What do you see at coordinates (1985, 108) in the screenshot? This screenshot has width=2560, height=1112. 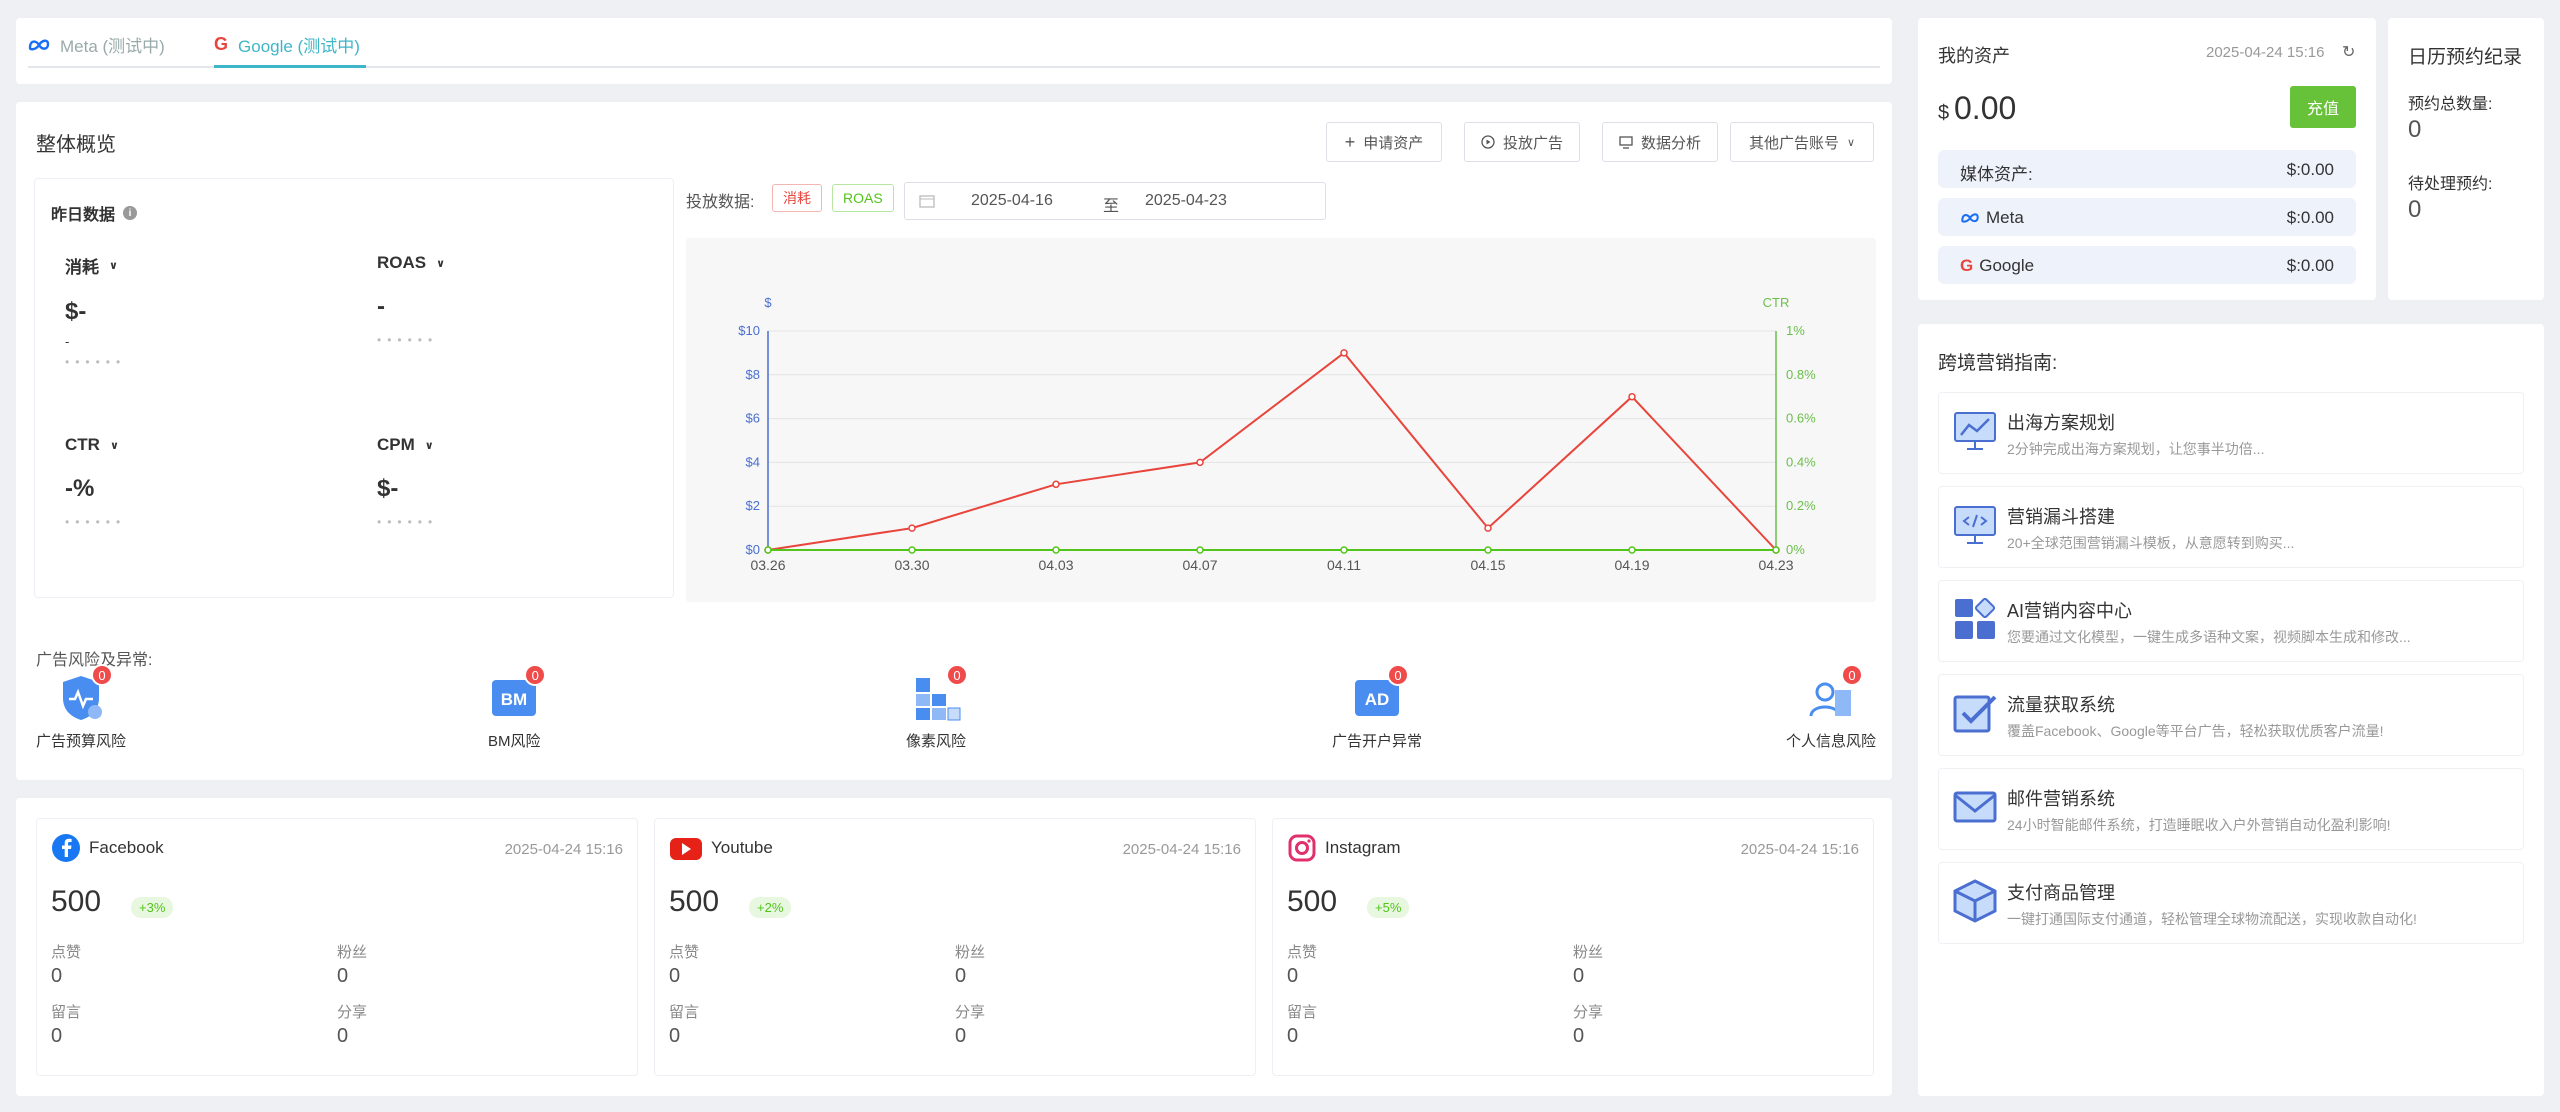 I see `assets-amount: 0.00` at bounding box center [1985, 108].